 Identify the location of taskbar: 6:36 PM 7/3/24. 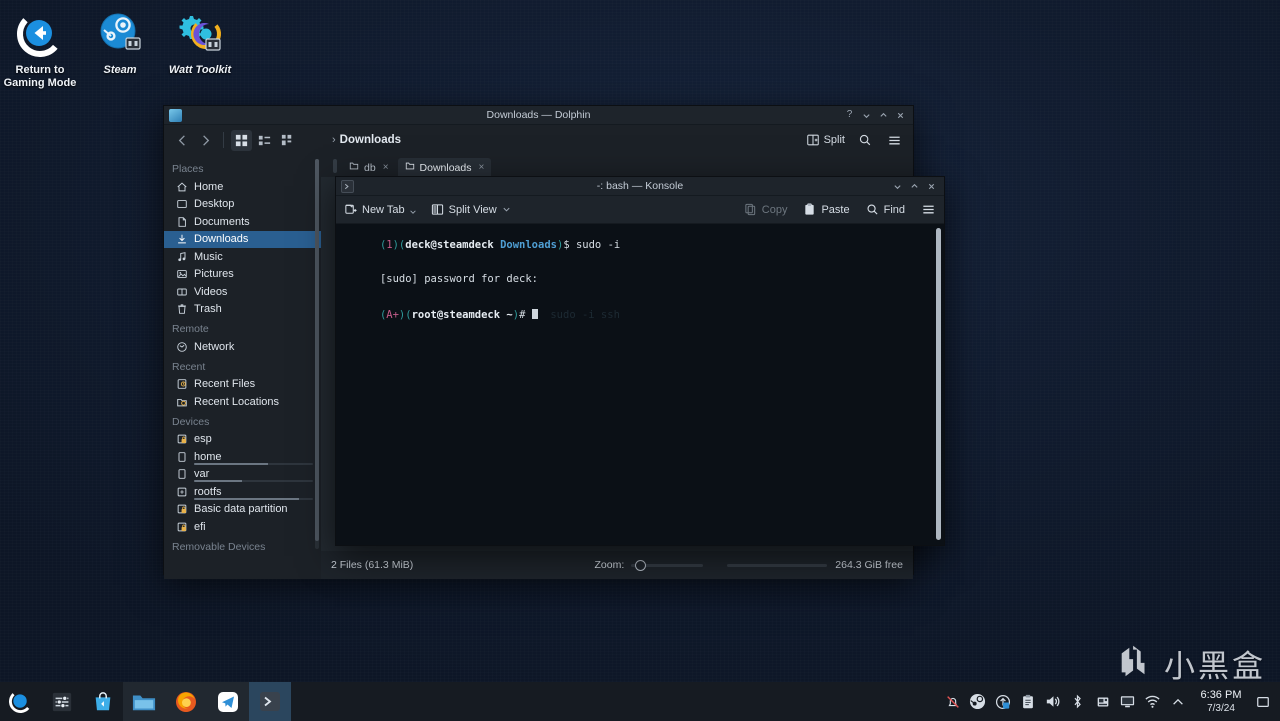
(640, 701).